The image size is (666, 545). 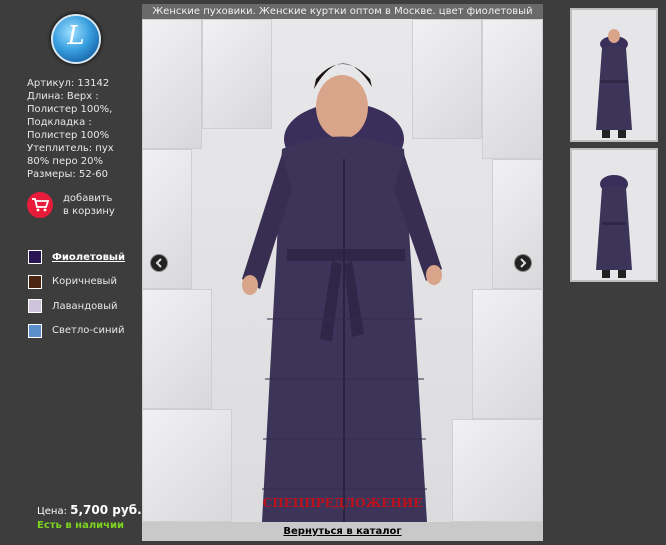 I want to click on price-label: Цена:, so click(x=52, y=511).